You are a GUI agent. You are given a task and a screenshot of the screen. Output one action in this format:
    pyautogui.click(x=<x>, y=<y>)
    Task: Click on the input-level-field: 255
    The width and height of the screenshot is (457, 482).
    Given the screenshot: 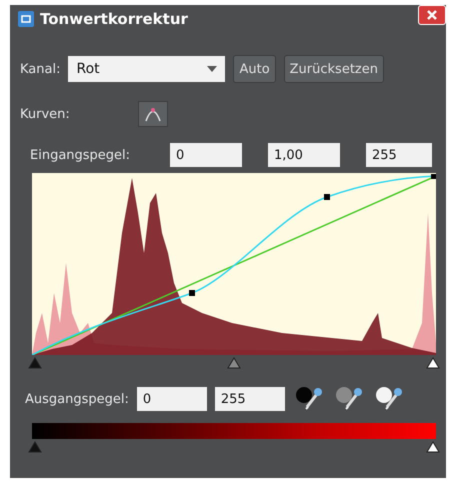 What is the action you would take?
    pyautogui.click(x=399, y=155)
    